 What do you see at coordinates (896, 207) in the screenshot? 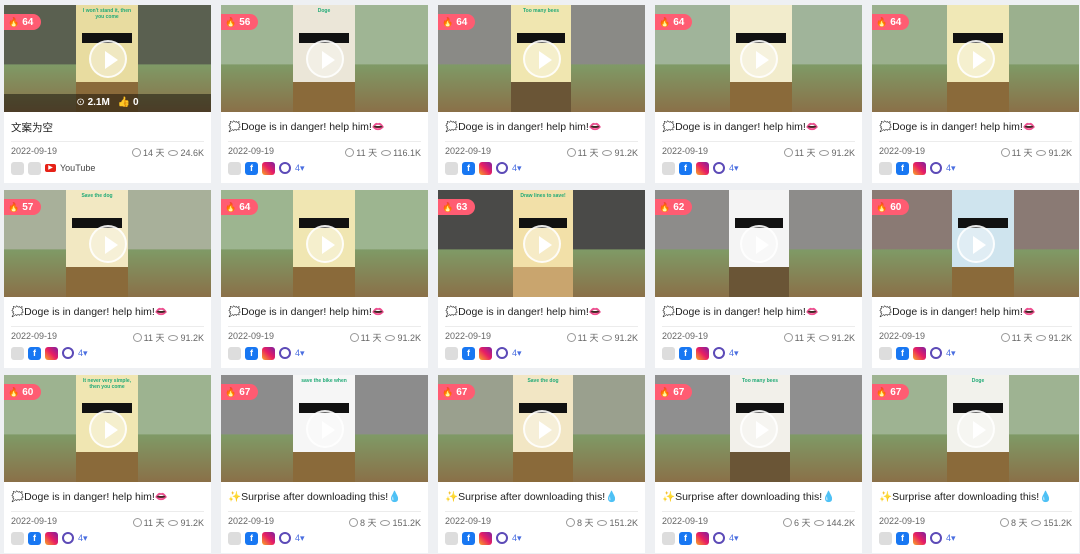
I see `heat-value: 60` at bounding box center [896, 207].